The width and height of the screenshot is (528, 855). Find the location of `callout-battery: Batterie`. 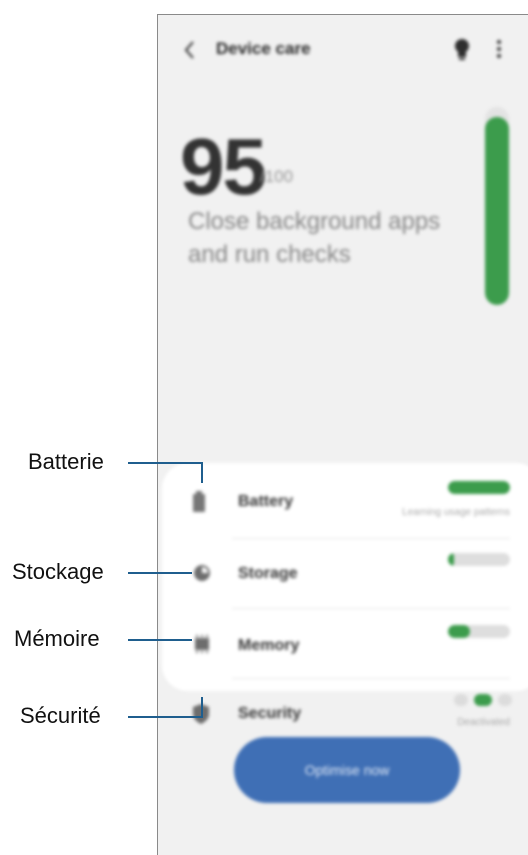

callout-battery: Batterie is located at coordinates (66, 461).